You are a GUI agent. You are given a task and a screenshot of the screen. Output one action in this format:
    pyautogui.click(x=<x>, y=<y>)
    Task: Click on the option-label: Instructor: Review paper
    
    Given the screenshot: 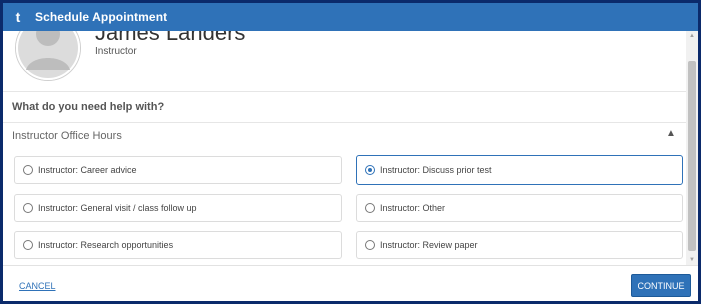 What is the action you would take?
    pyautogui.click(x=429, y=245)
    